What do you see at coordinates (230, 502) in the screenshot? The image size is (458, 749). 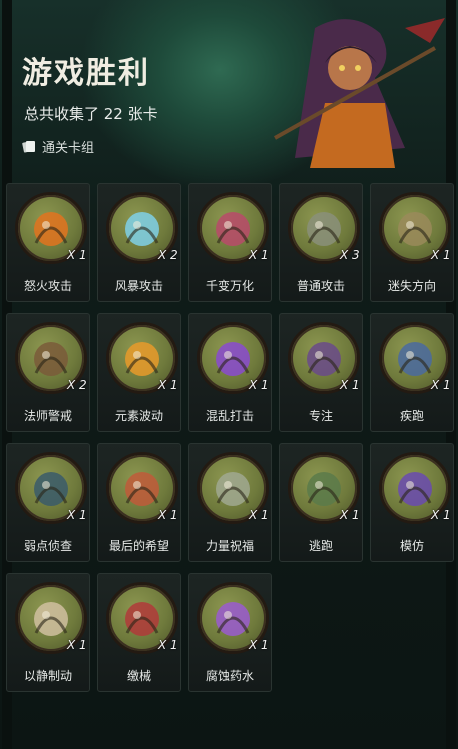 I see `skill-card: X 1 力量祝福` at bounding box center [230, 502].